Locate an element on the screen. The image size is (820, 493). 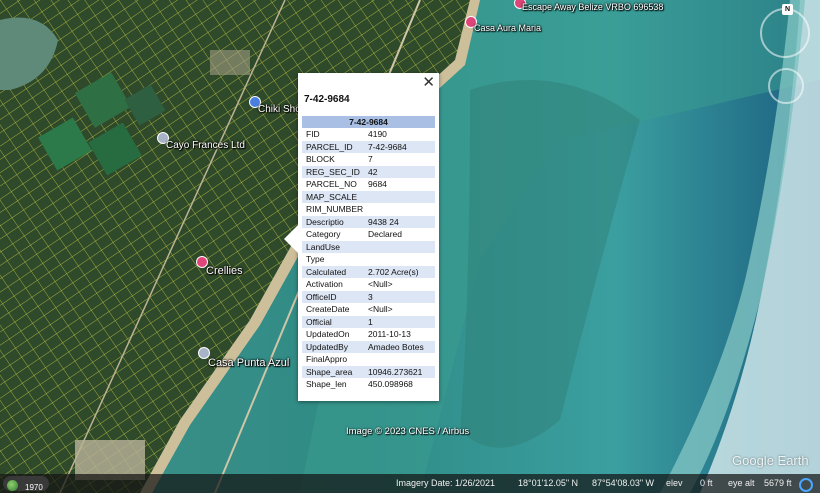
attribute-row: UpdatedOn 2011-10-13 is located at coordinates (368, 334).